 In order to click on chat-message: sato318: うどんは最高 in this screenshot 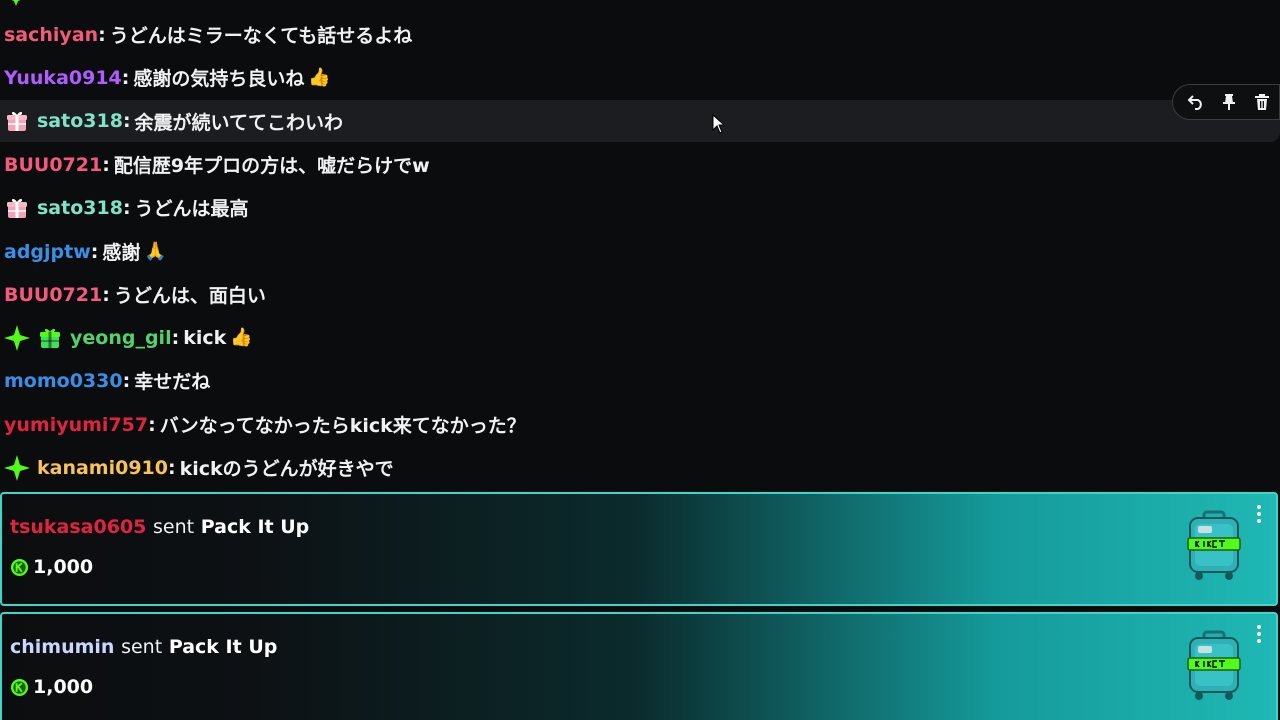, I will do `click(640, 207)`.